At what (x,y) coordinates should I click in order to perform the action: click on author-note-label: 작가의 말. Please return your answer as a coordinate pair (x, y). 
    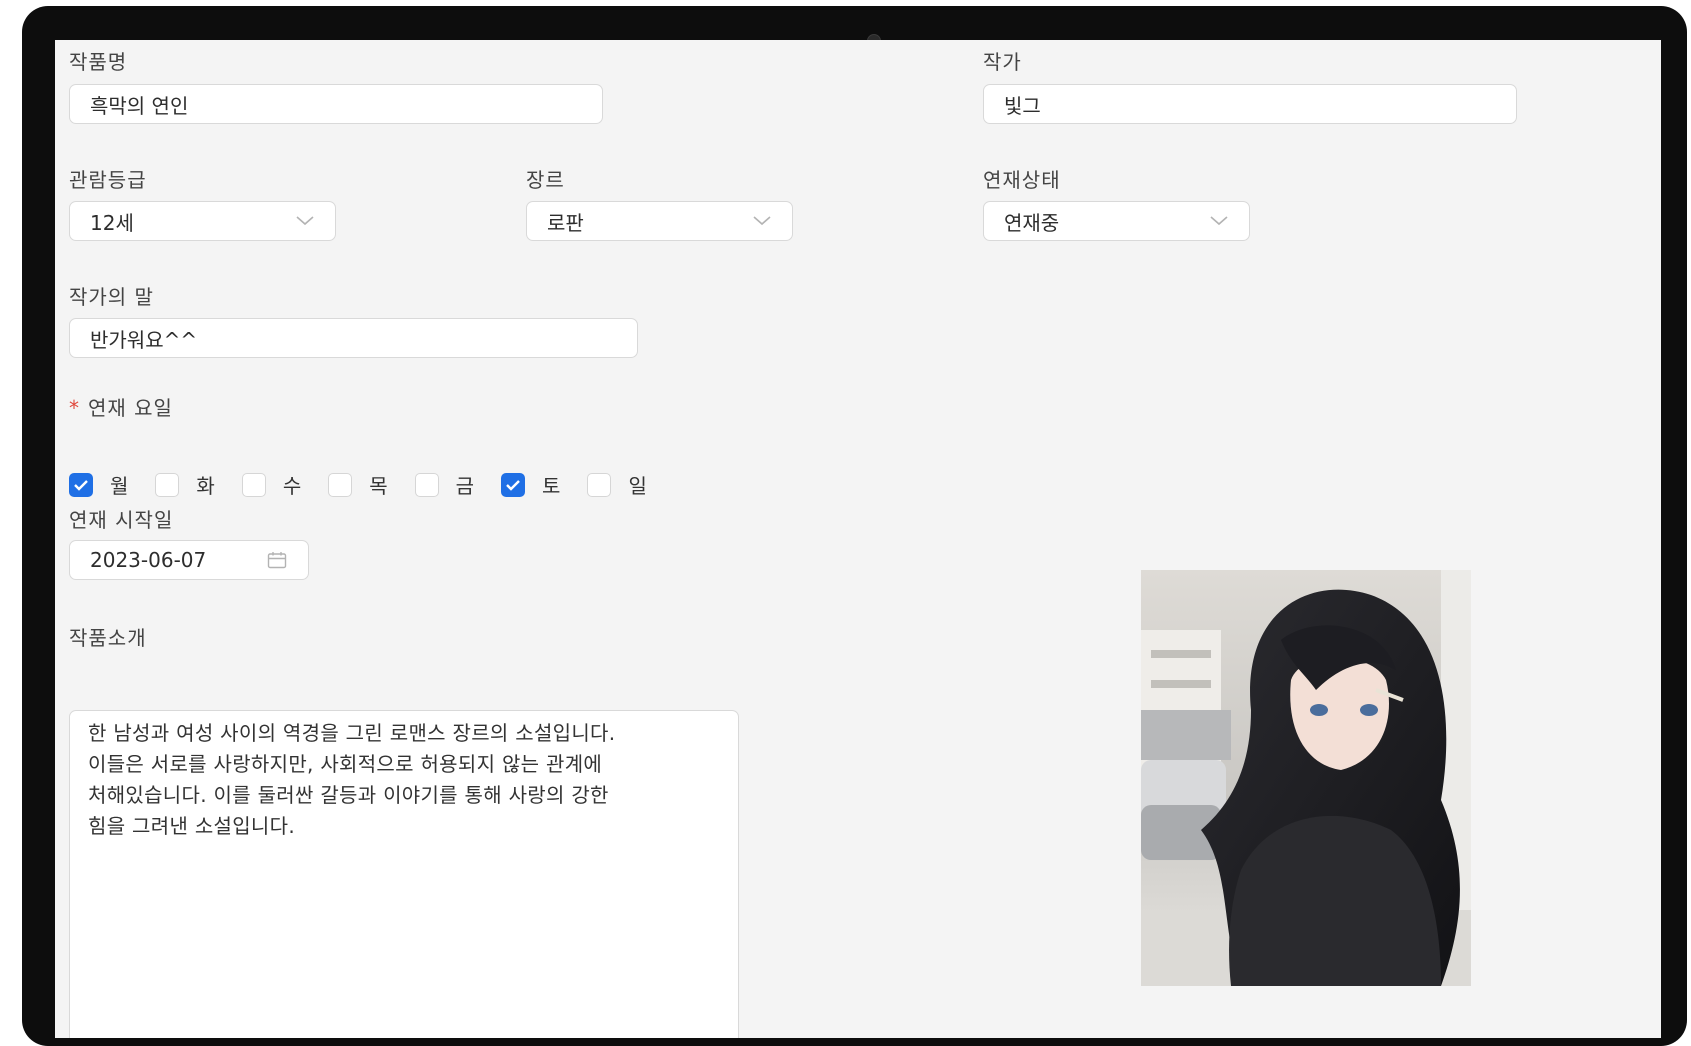
    Looking at the image, I should click on (111, 297).